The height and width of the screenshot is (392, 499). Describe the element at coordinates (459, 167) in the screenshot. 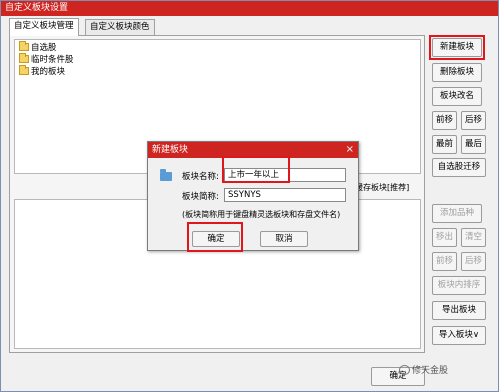

I see `migrate-watchlist-button: 自选股迁移` at that location.